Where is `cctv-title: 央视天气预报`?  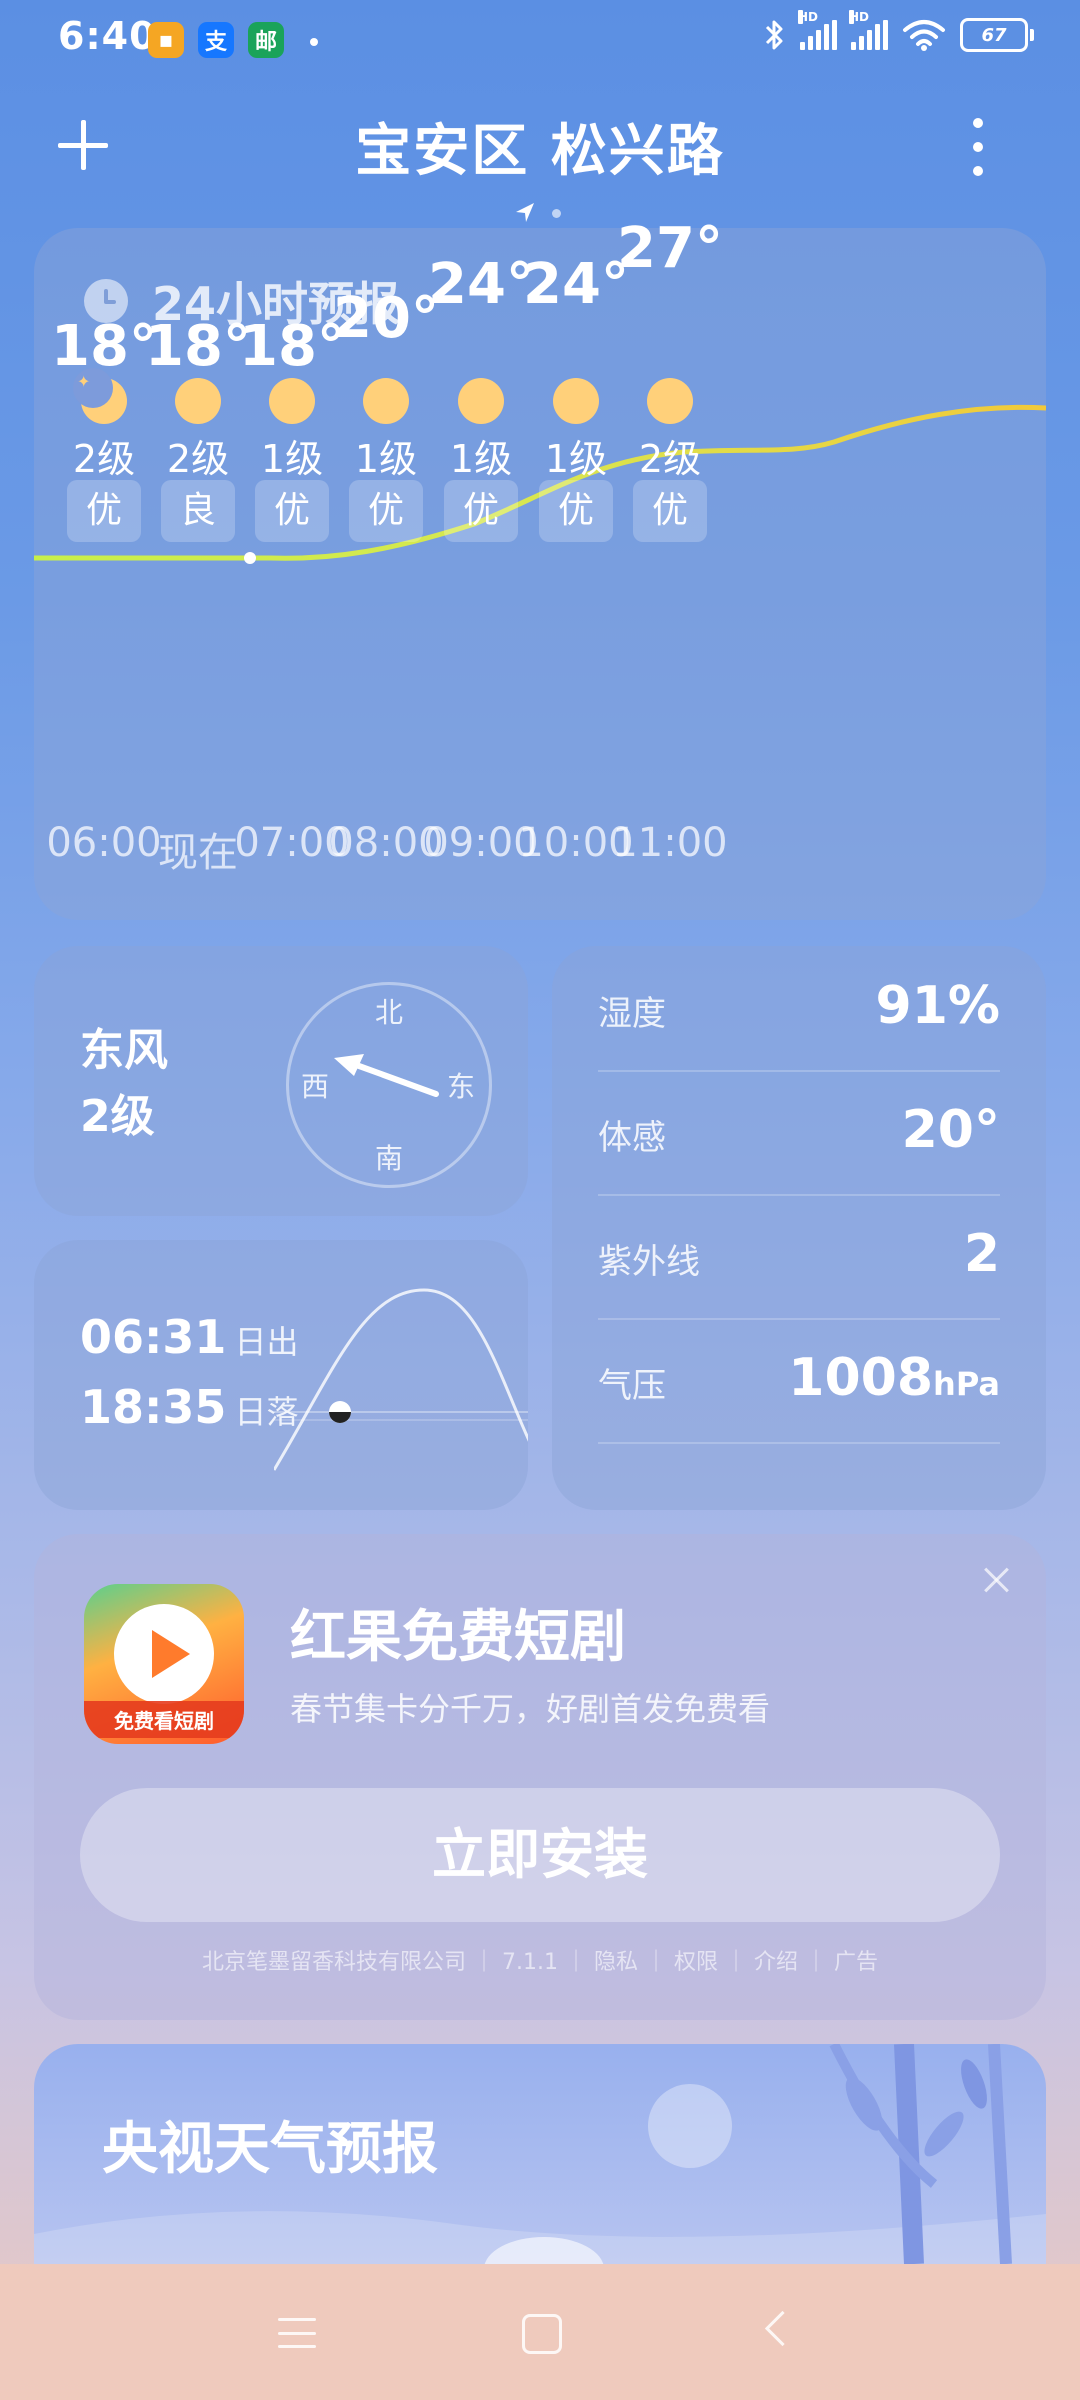
cctv-title: 央视天气预报 is located at coordinates (270, 2149).